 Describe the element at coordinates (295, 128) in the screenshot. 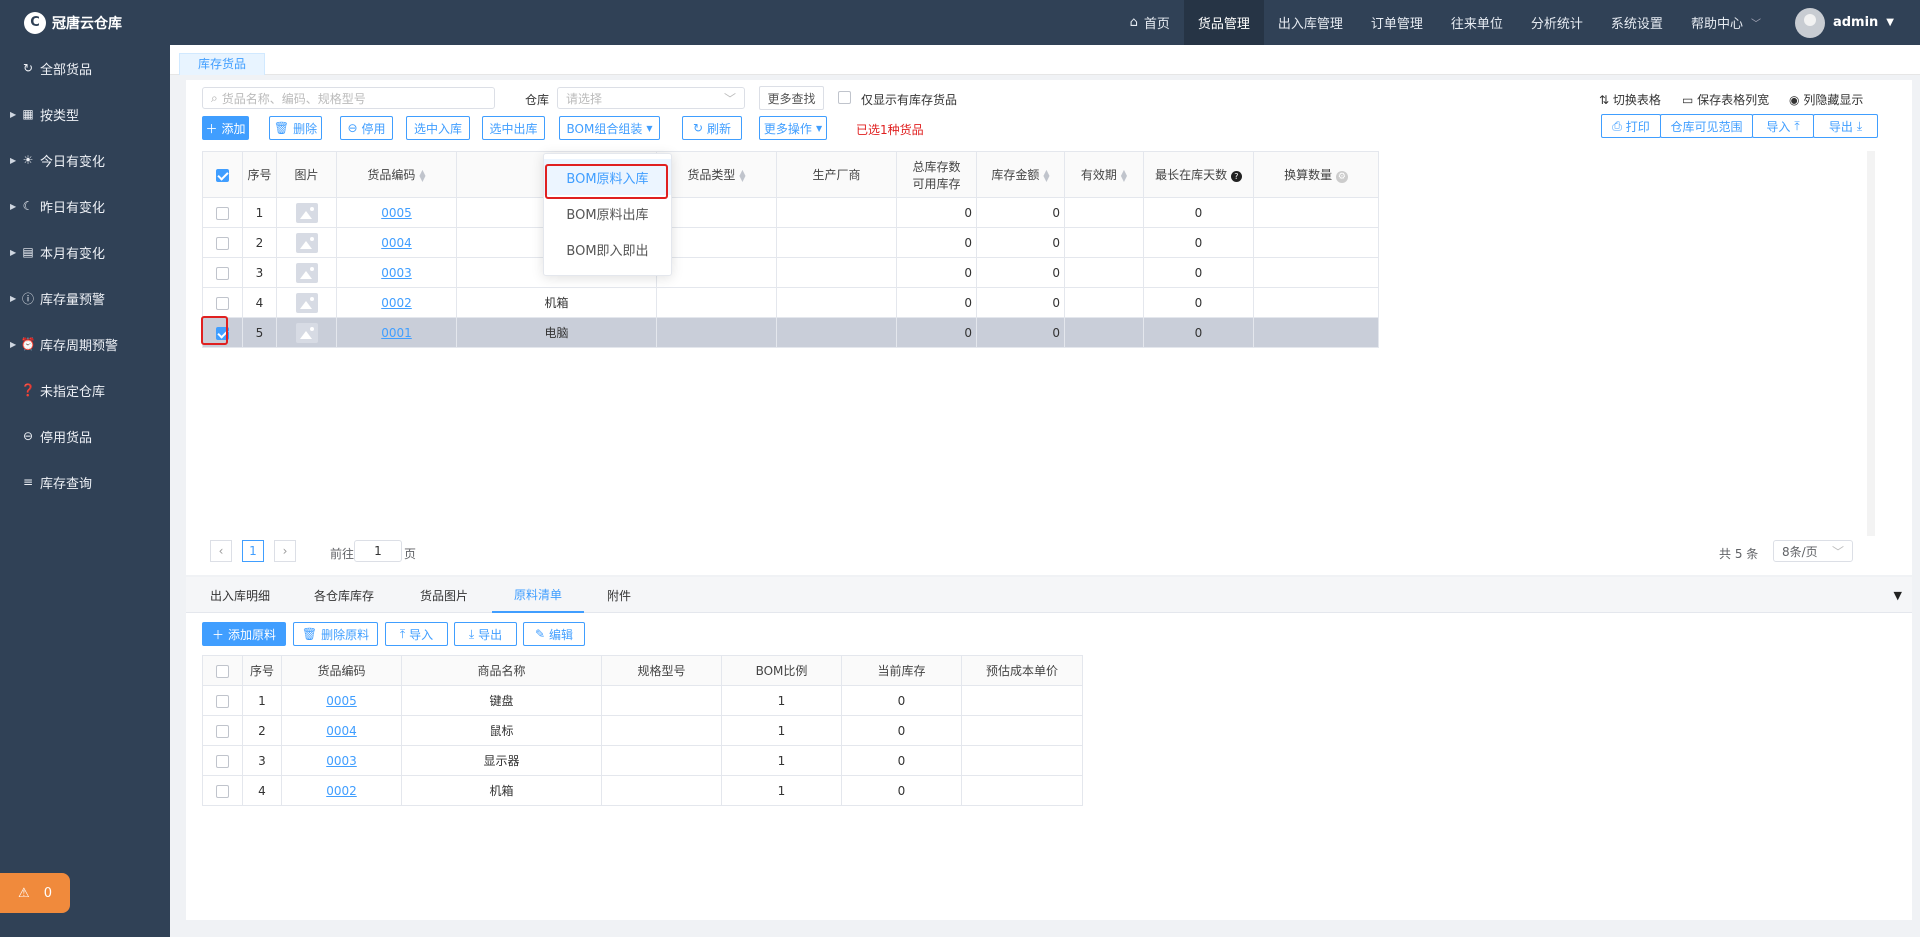

I see `delete-button: 🗑 删除` at that location.